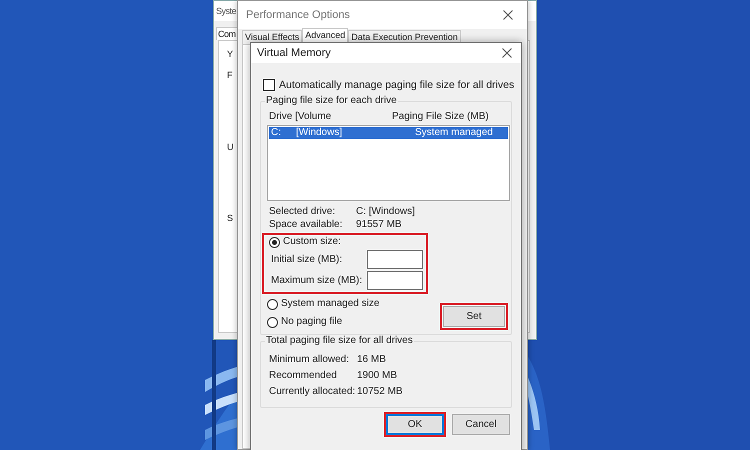  What do you see at coordinates (229, 76) in the screenshot?
I see `section-label: F` at bounding box center [229, 76].